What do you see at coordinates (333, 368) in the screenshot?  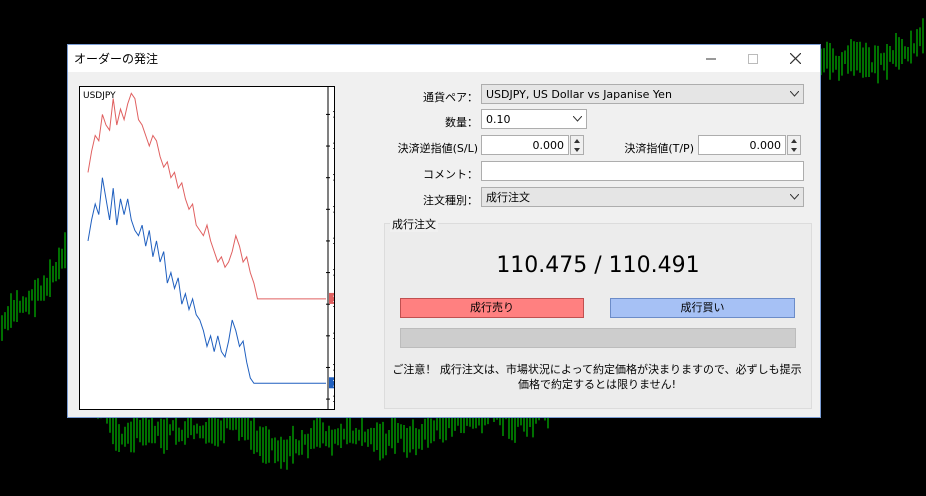 I see `y-tick-label: 110.478` at bounding box center [333, 368].